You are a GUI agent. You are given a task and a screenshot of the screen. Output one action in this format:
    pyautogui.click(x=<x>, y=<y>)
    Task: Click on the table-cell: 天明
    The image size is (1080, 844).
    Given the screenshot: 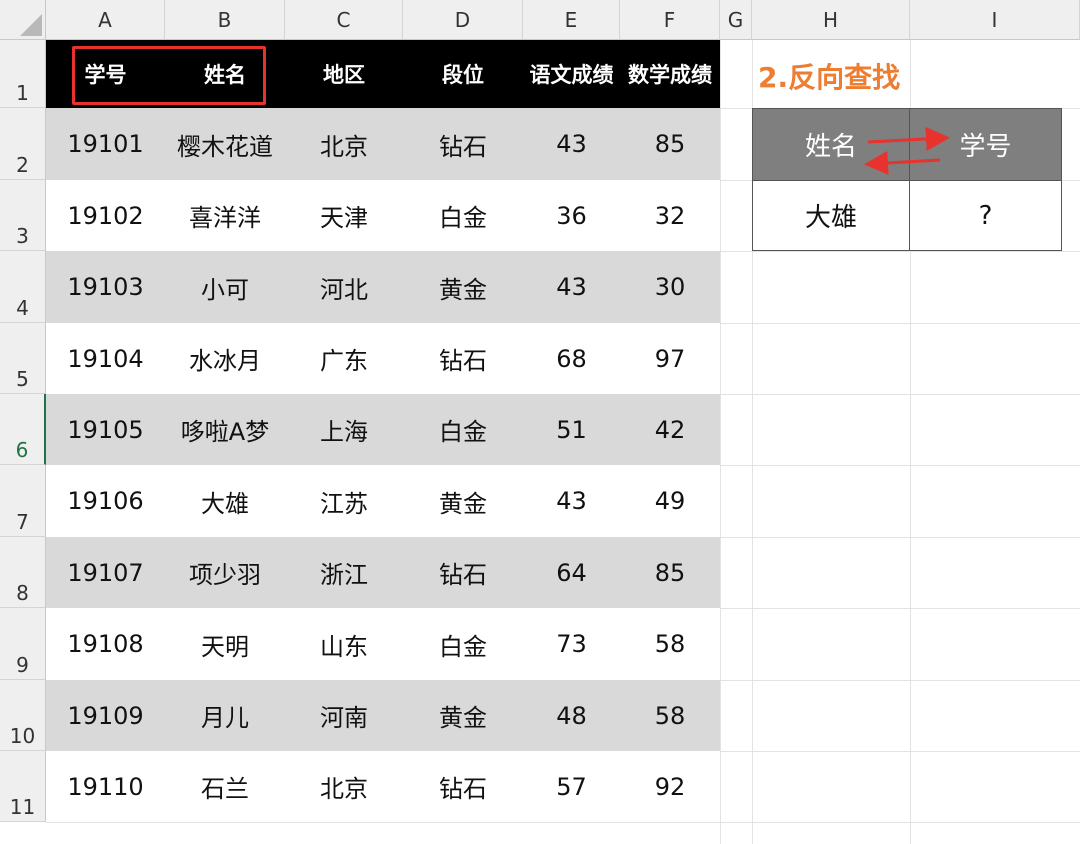 What is the action you would take?
    pyautogui.click(x=225, y=644)
    